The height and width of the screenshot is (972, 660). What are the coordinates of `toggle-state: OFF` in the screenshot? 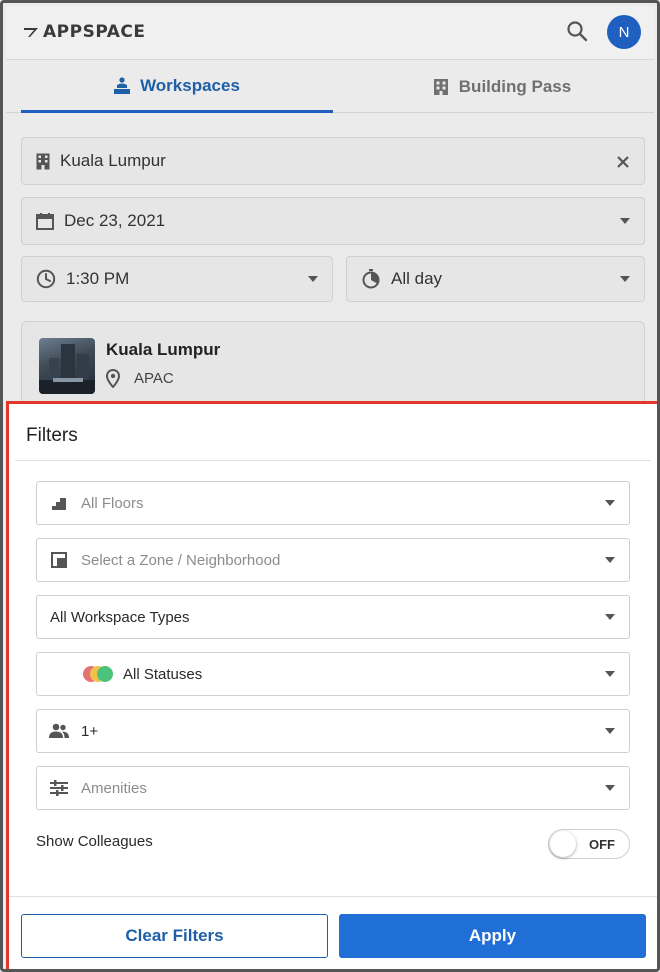 It's located at (602, 844).